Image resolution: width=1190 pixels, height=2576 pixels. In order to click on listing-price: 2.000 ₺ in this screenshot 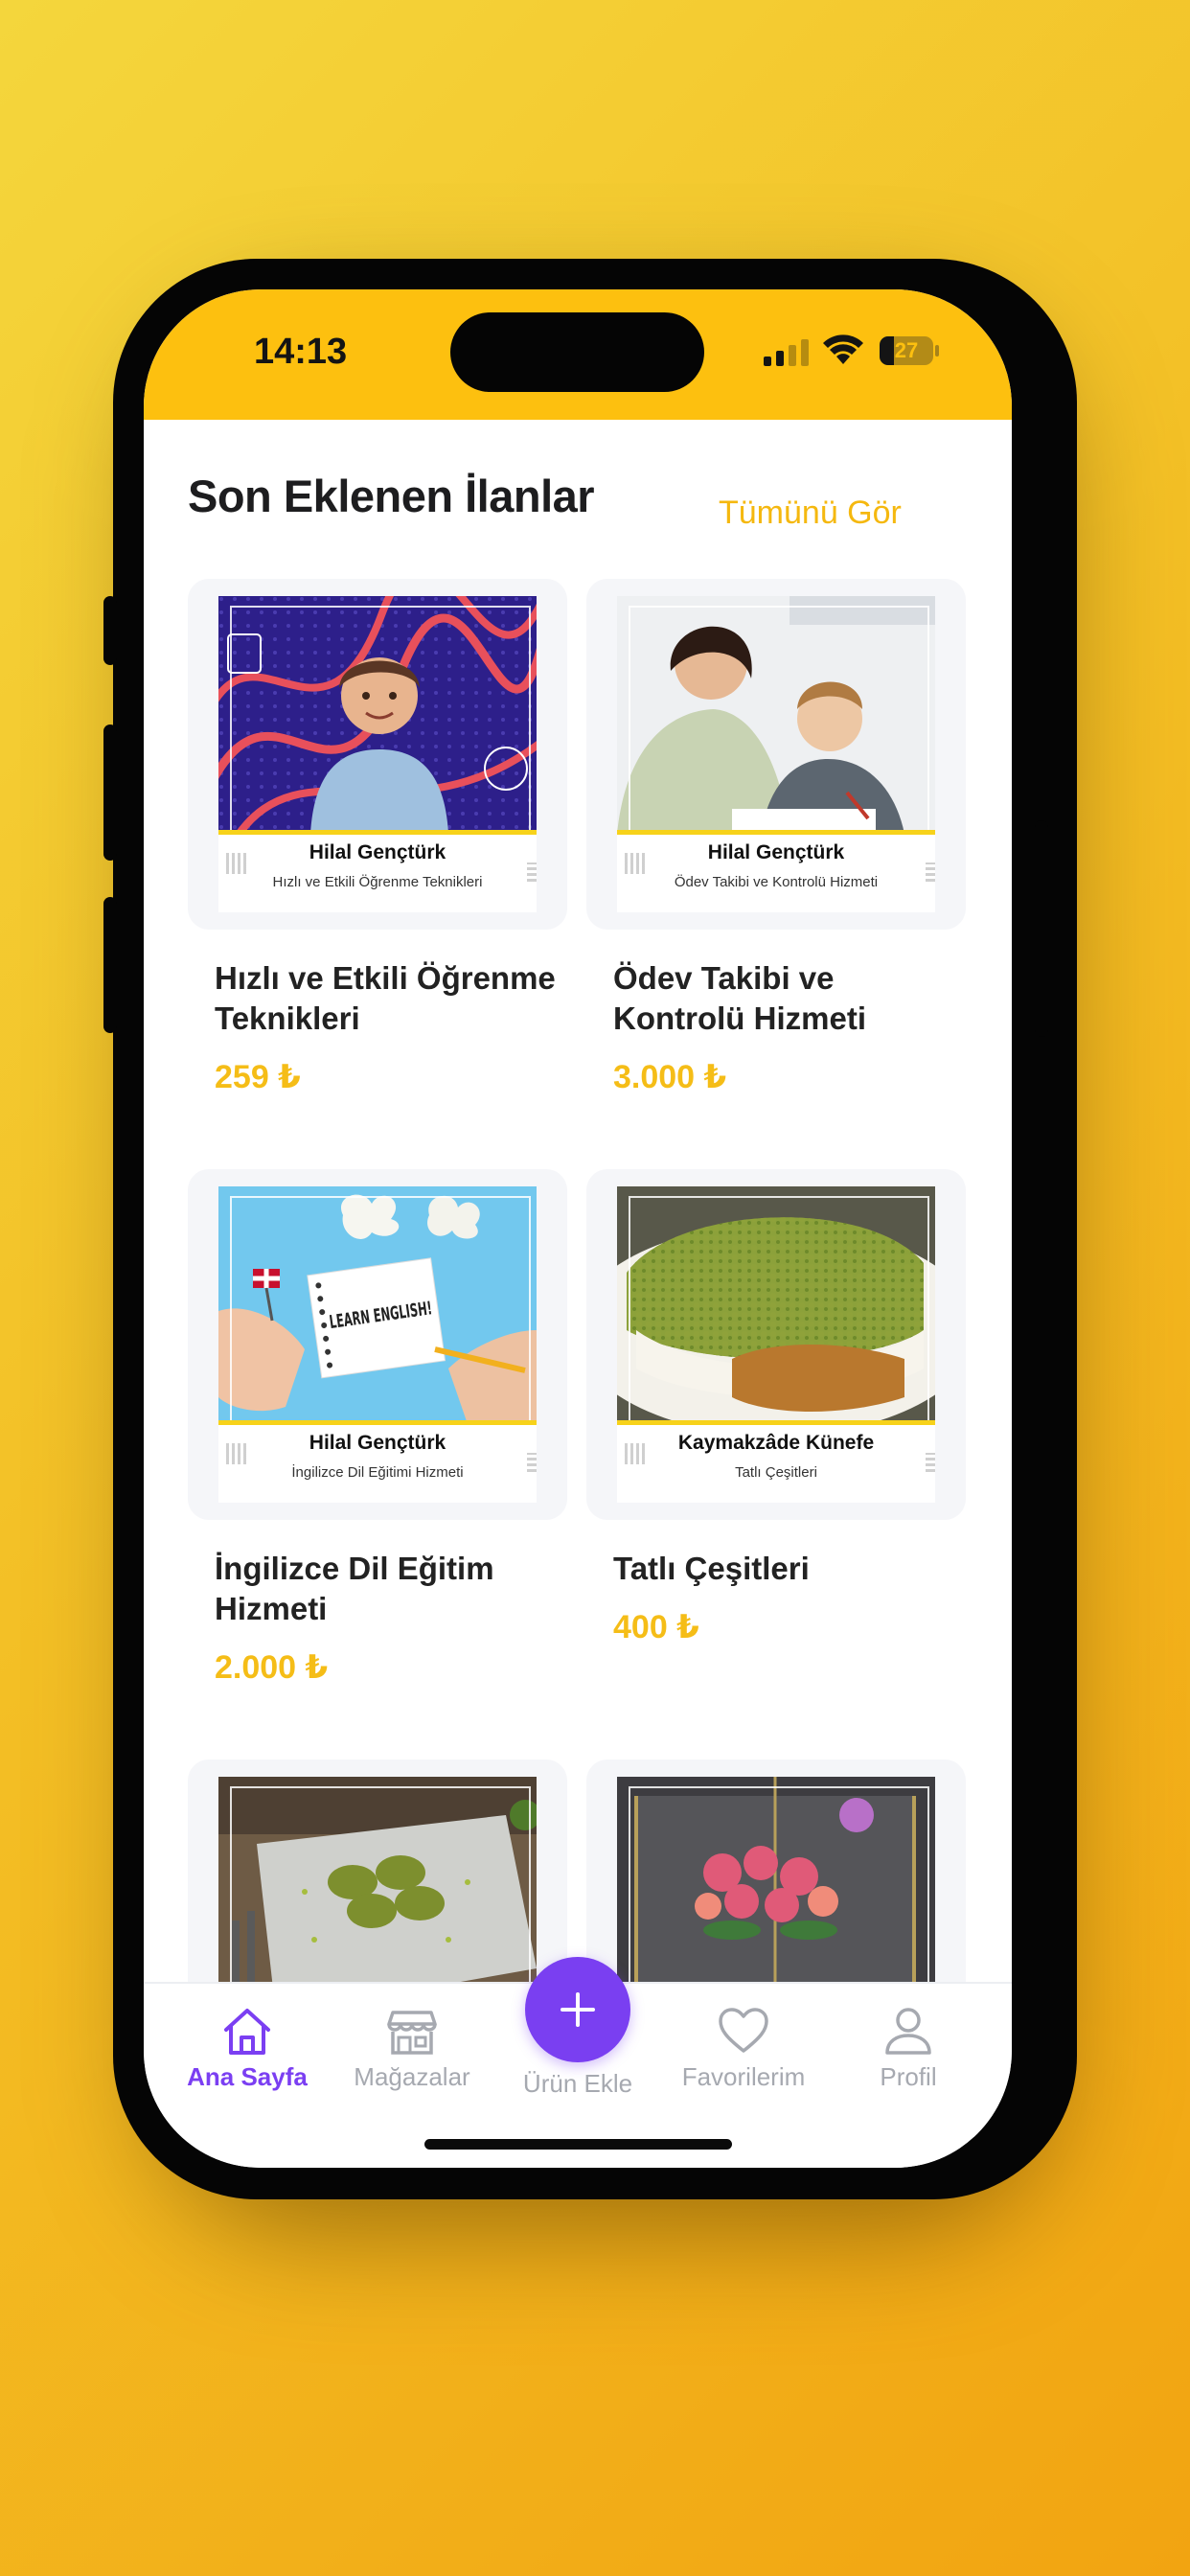, I will do `click(272, 1667)`.